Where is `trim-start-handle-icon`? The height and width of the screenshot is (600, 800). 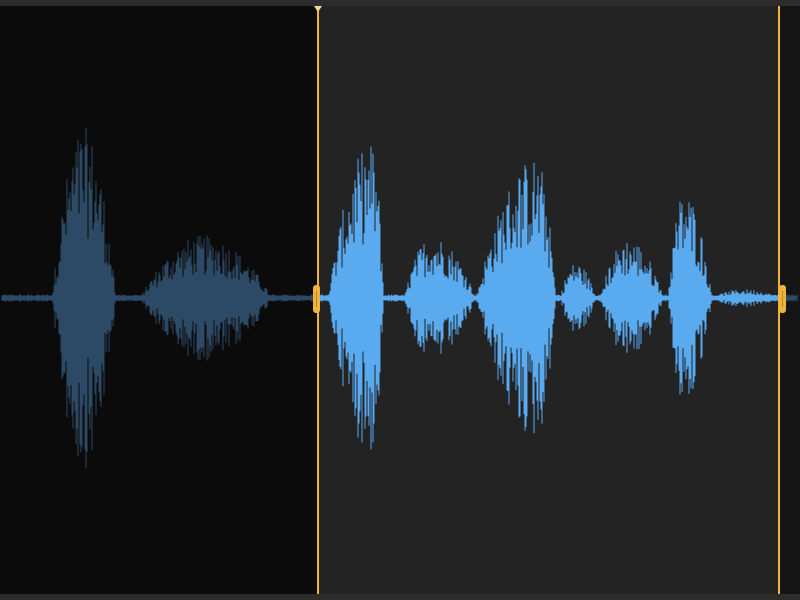
trim-start-handle-icon is located at coordinates (316, 299).